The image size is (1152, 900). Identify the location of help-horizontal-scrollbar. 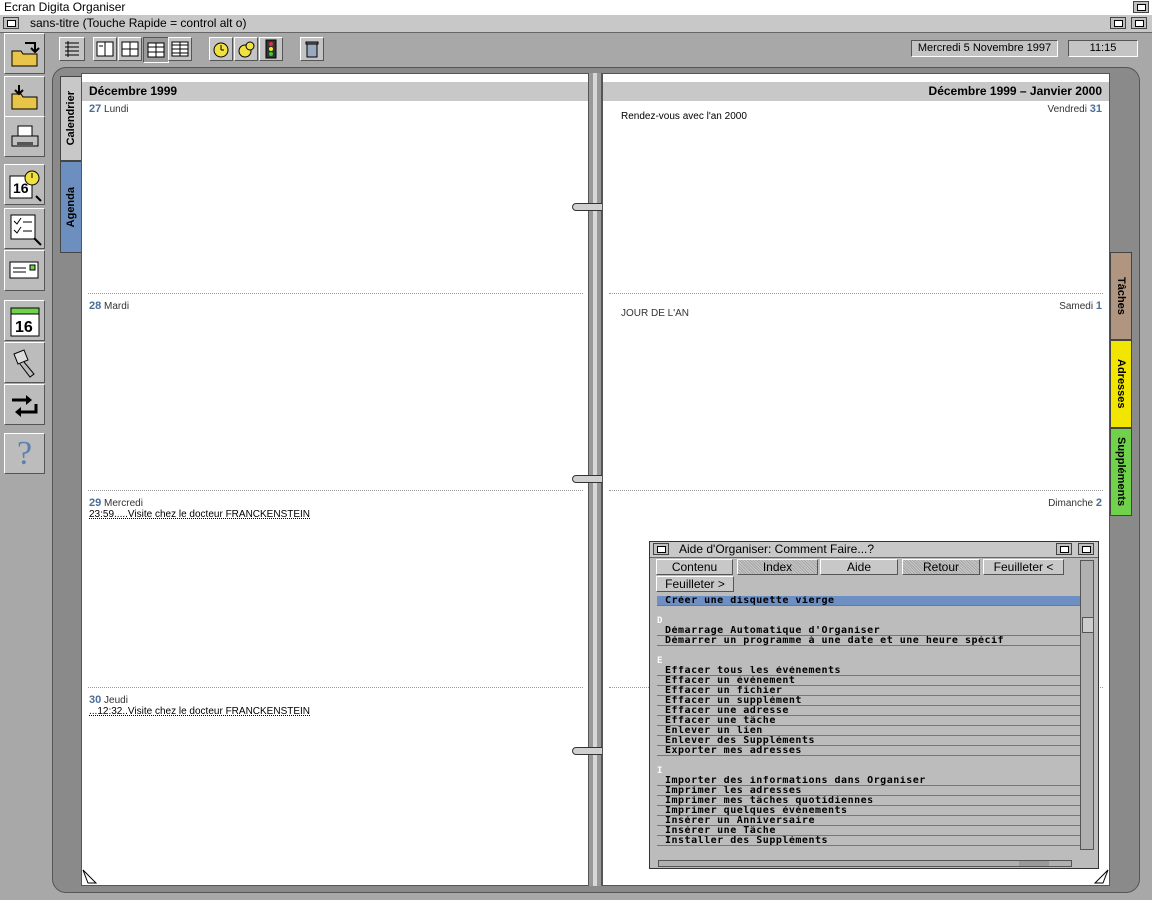
(865, 863).